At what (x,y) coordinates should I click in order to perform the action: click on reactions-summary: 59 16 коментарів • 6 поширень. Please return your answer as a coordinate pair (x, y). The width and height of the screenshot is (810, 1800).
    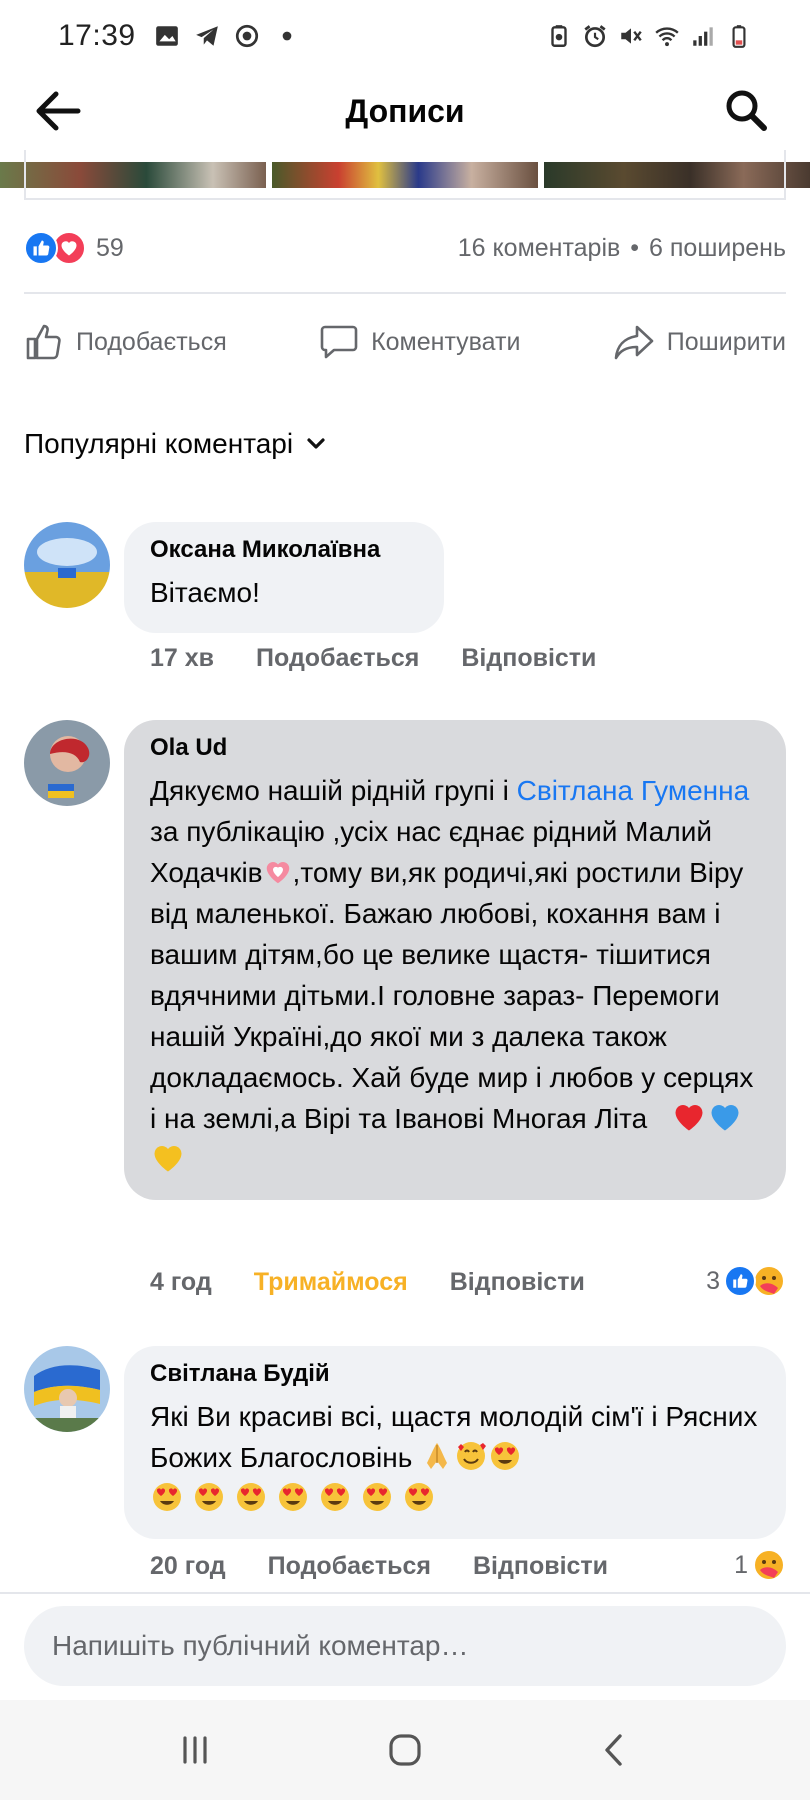
    Looking at the image, I should click on (405, 248).